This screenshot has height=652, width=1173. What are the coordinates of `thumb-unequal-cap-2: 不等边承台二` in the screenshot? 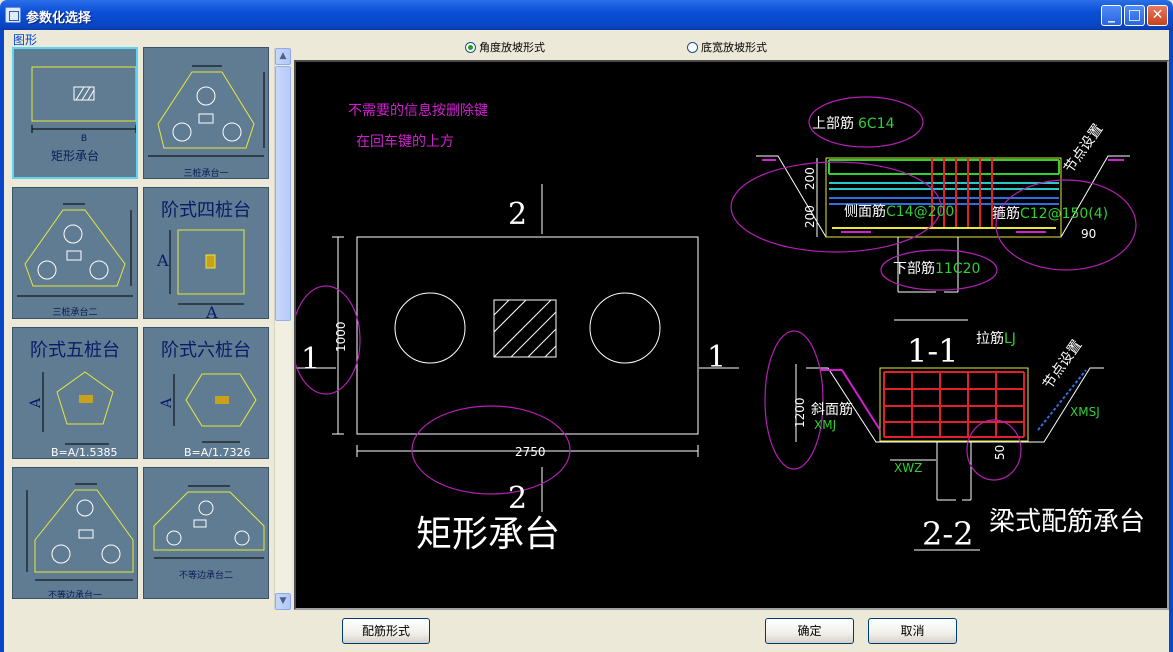 It's located at (206, 533).